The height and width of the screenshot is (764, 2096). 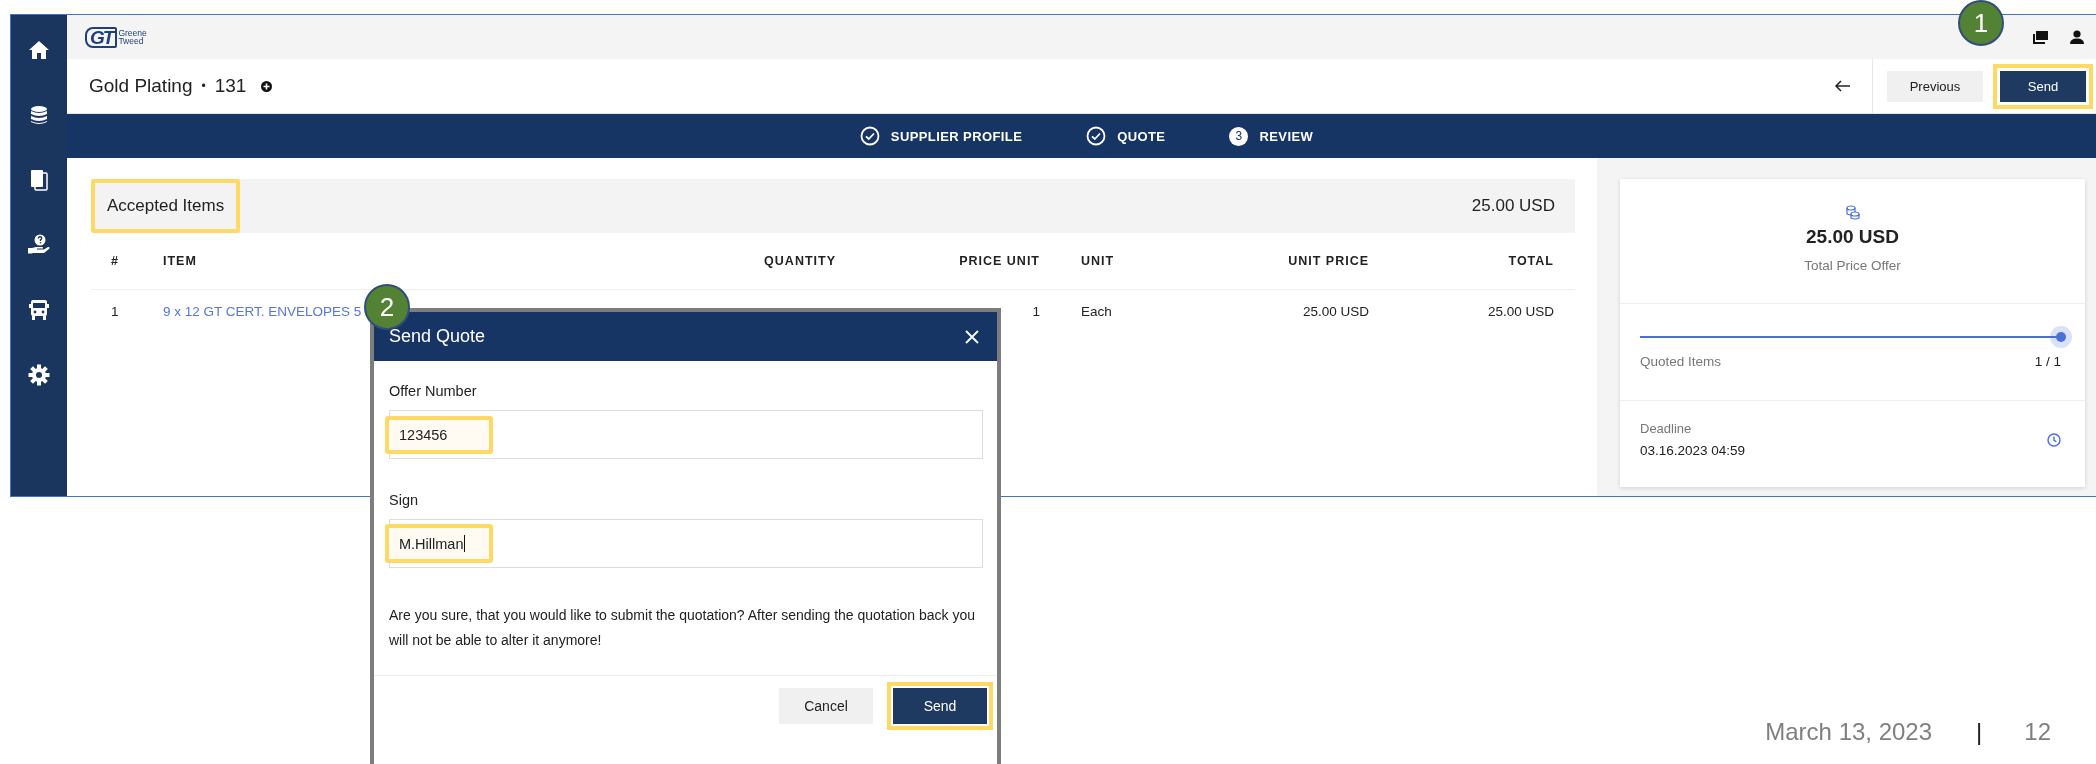 What do you see at coordinates (39, 49) in the screenshot?
I see `home-icon` at bounding box center [39, 49].